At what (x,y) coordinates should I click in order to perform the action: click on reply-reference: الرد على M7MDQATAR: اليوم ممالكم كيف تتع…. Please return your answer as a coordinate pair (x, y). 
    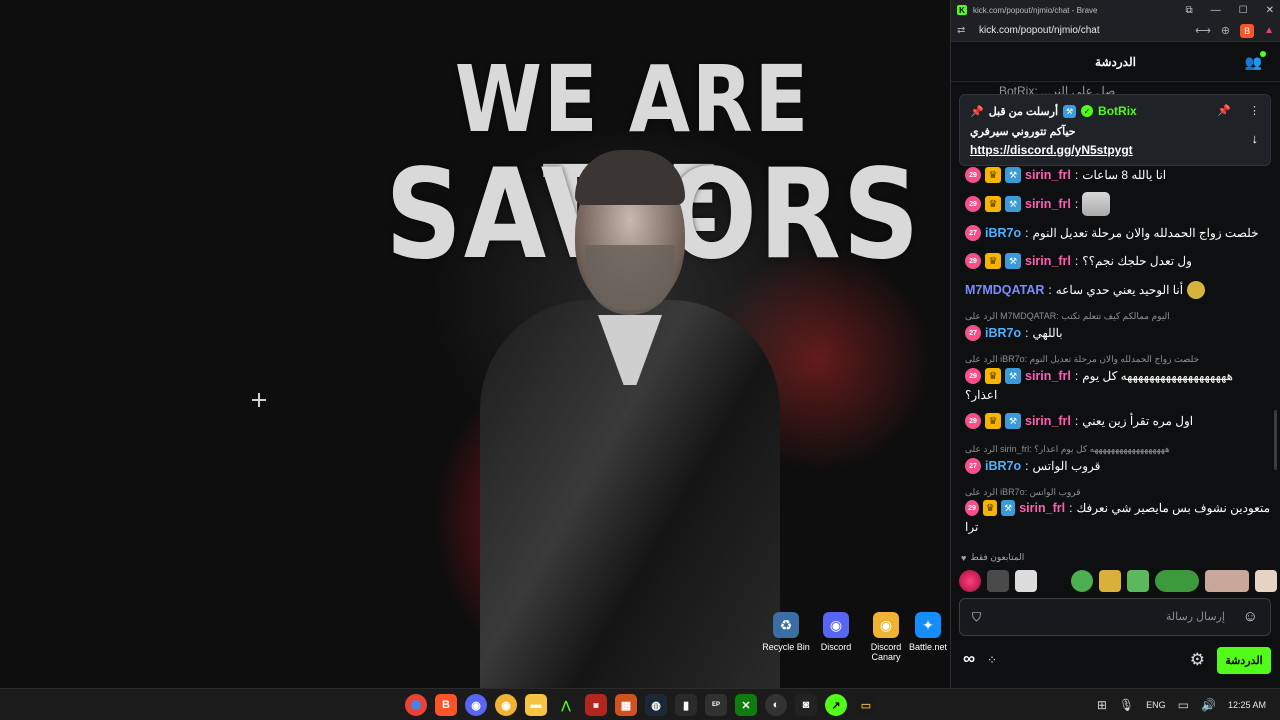
    Looking at the image, I should click on (1117, 316).